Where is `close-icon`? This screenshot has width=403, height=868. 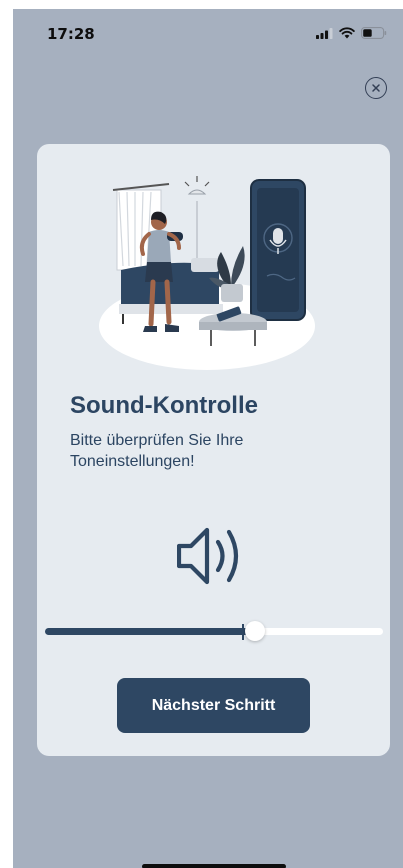 close-icon is located at coordinates (376, 88).